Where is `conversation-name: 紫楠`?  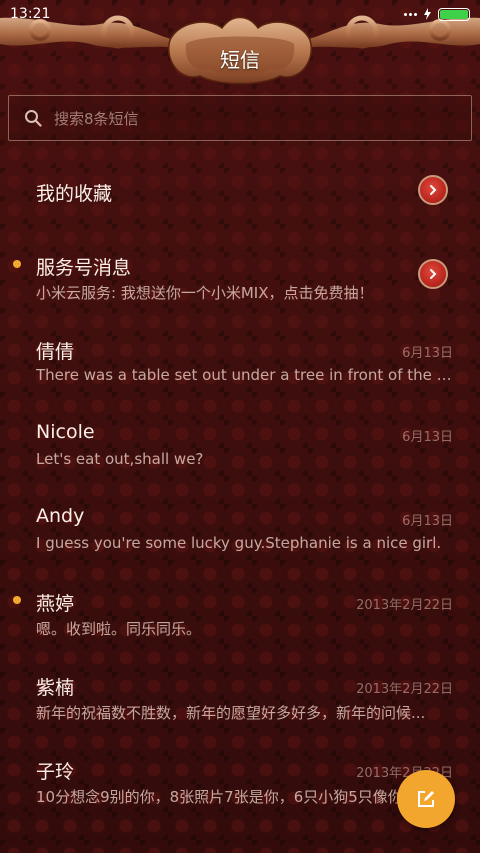 conversation-name: 紫楠 is located at coordinates (55, 688).